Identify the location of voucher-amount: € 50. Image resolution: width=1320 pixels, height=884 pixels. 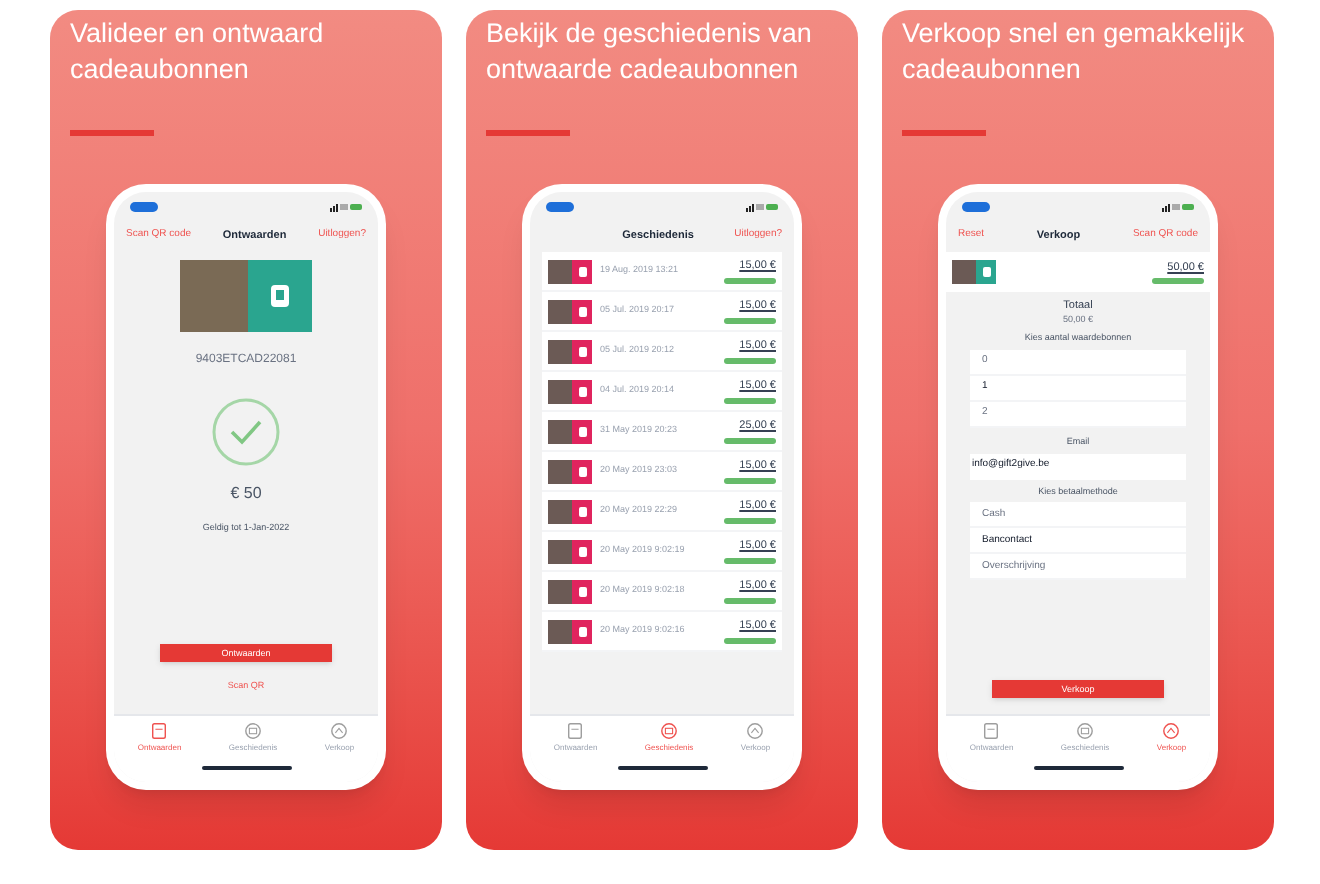
(246, 494).